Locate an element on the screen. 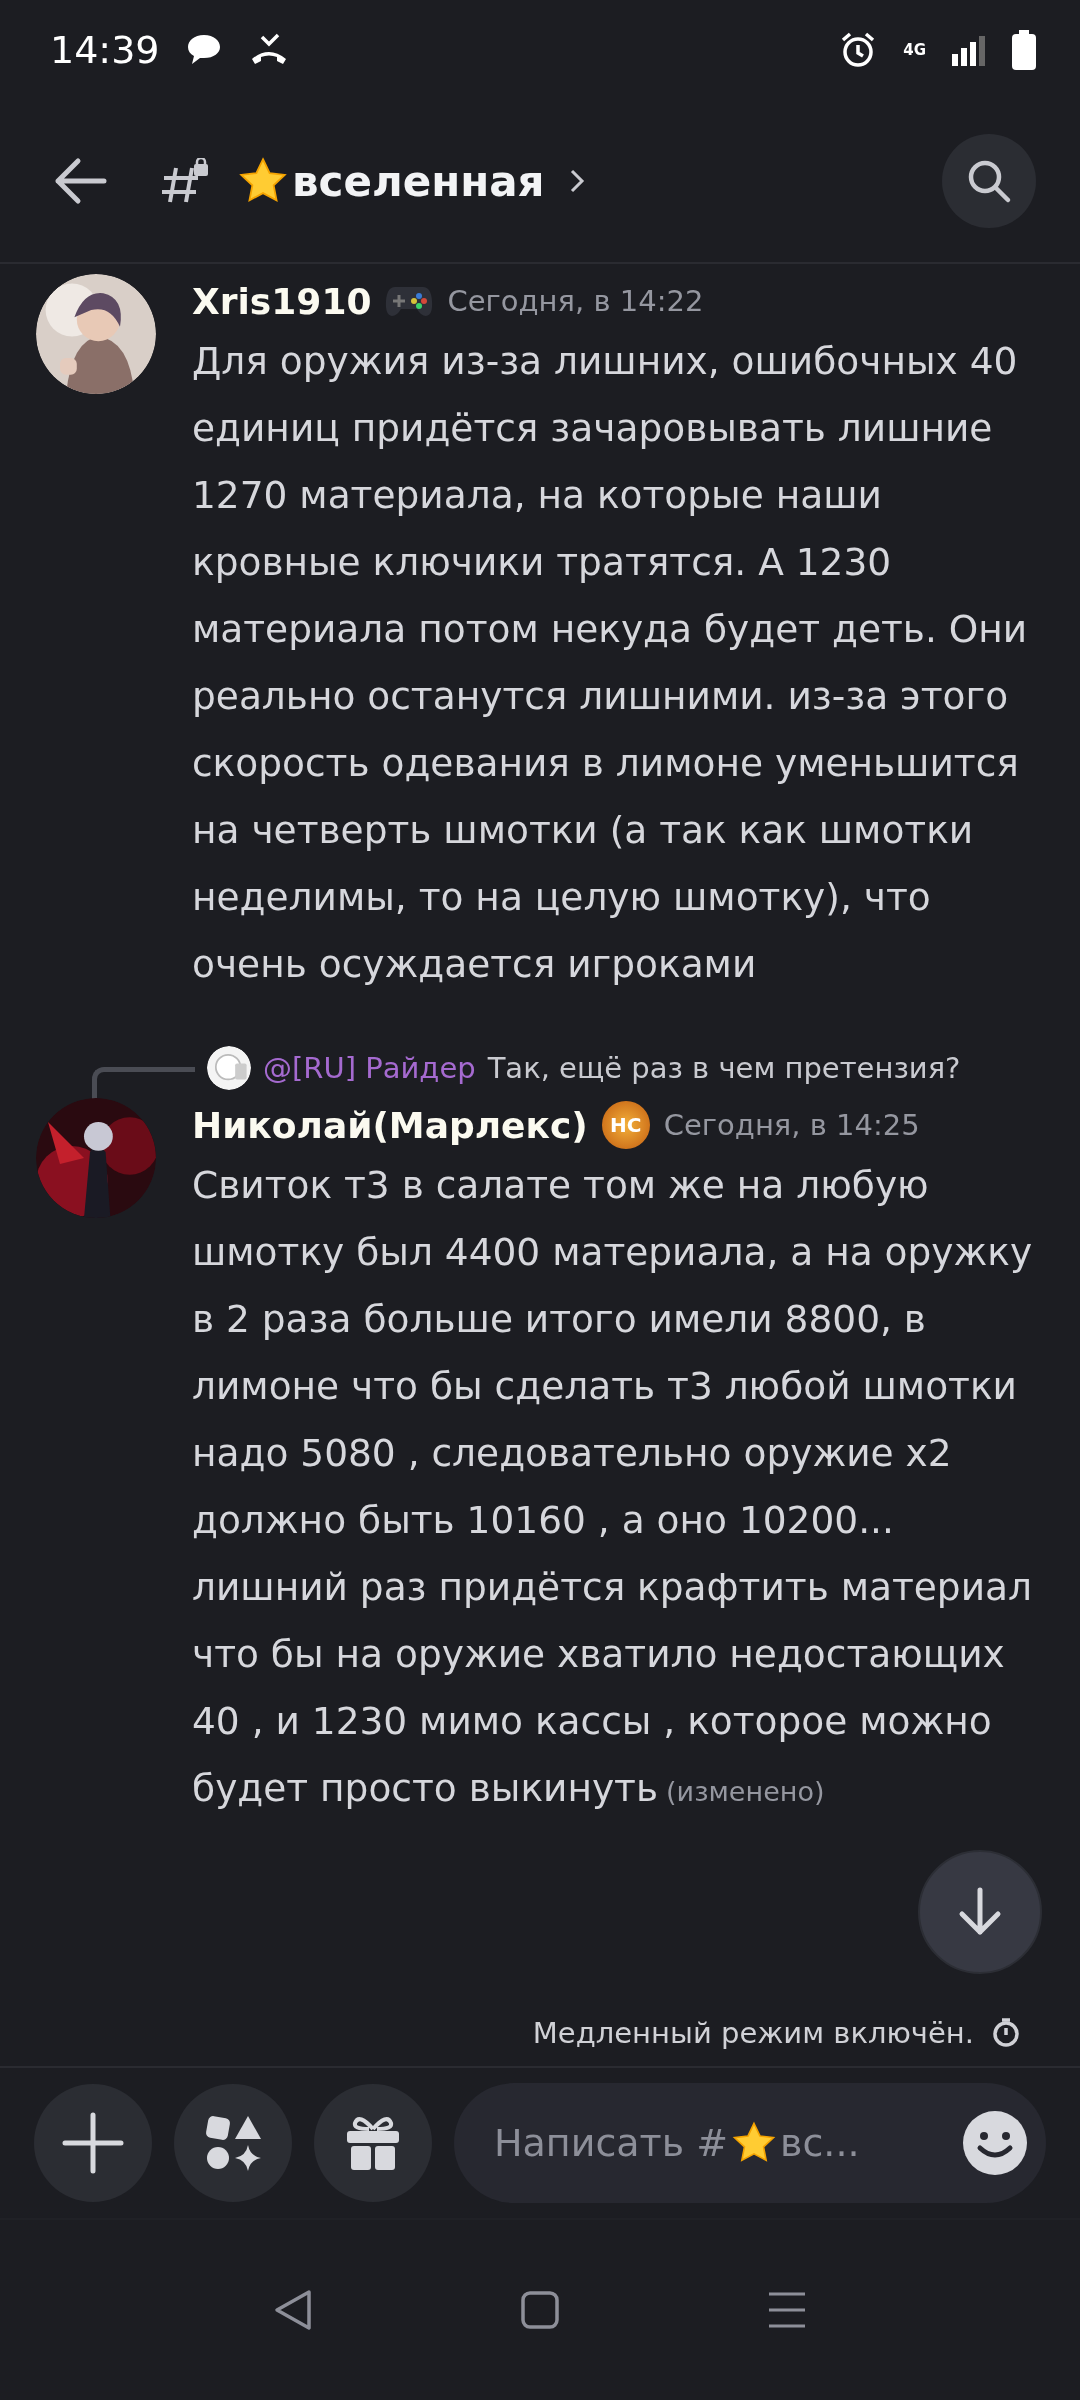 The height and width of the screenshot is (2400, 1080). emoji-icon is located at coordinates (995, 2143).